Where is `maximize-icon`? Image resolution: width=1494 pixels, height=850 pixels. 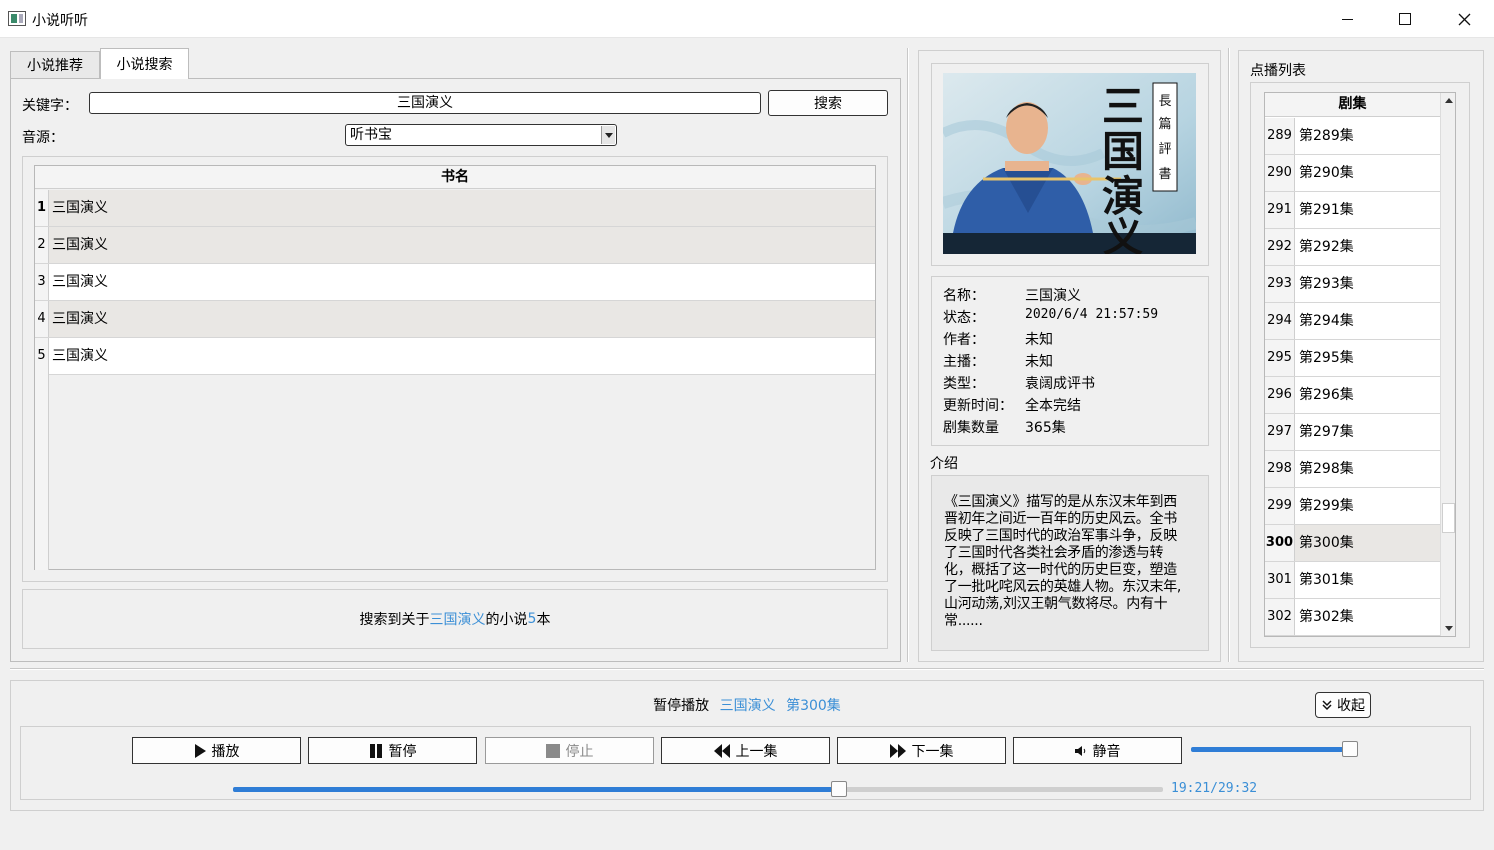 maximize-icon is located at coordinates (1405, 19).